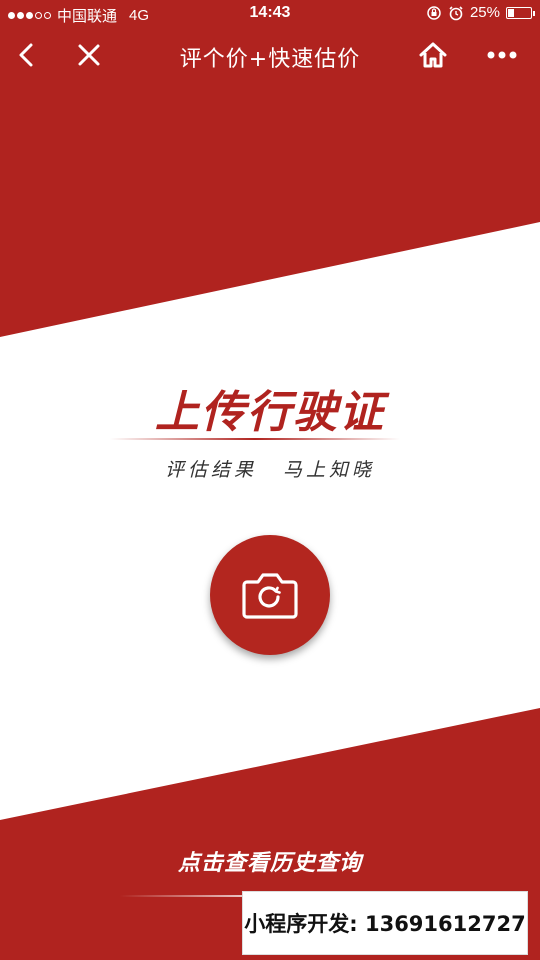 This screenshot has height=960, width=540. Describe the element at coordinates (270, 14) in the screenshot. I see `status-bar: 中国联通 4G 14:43 25%` at that location.